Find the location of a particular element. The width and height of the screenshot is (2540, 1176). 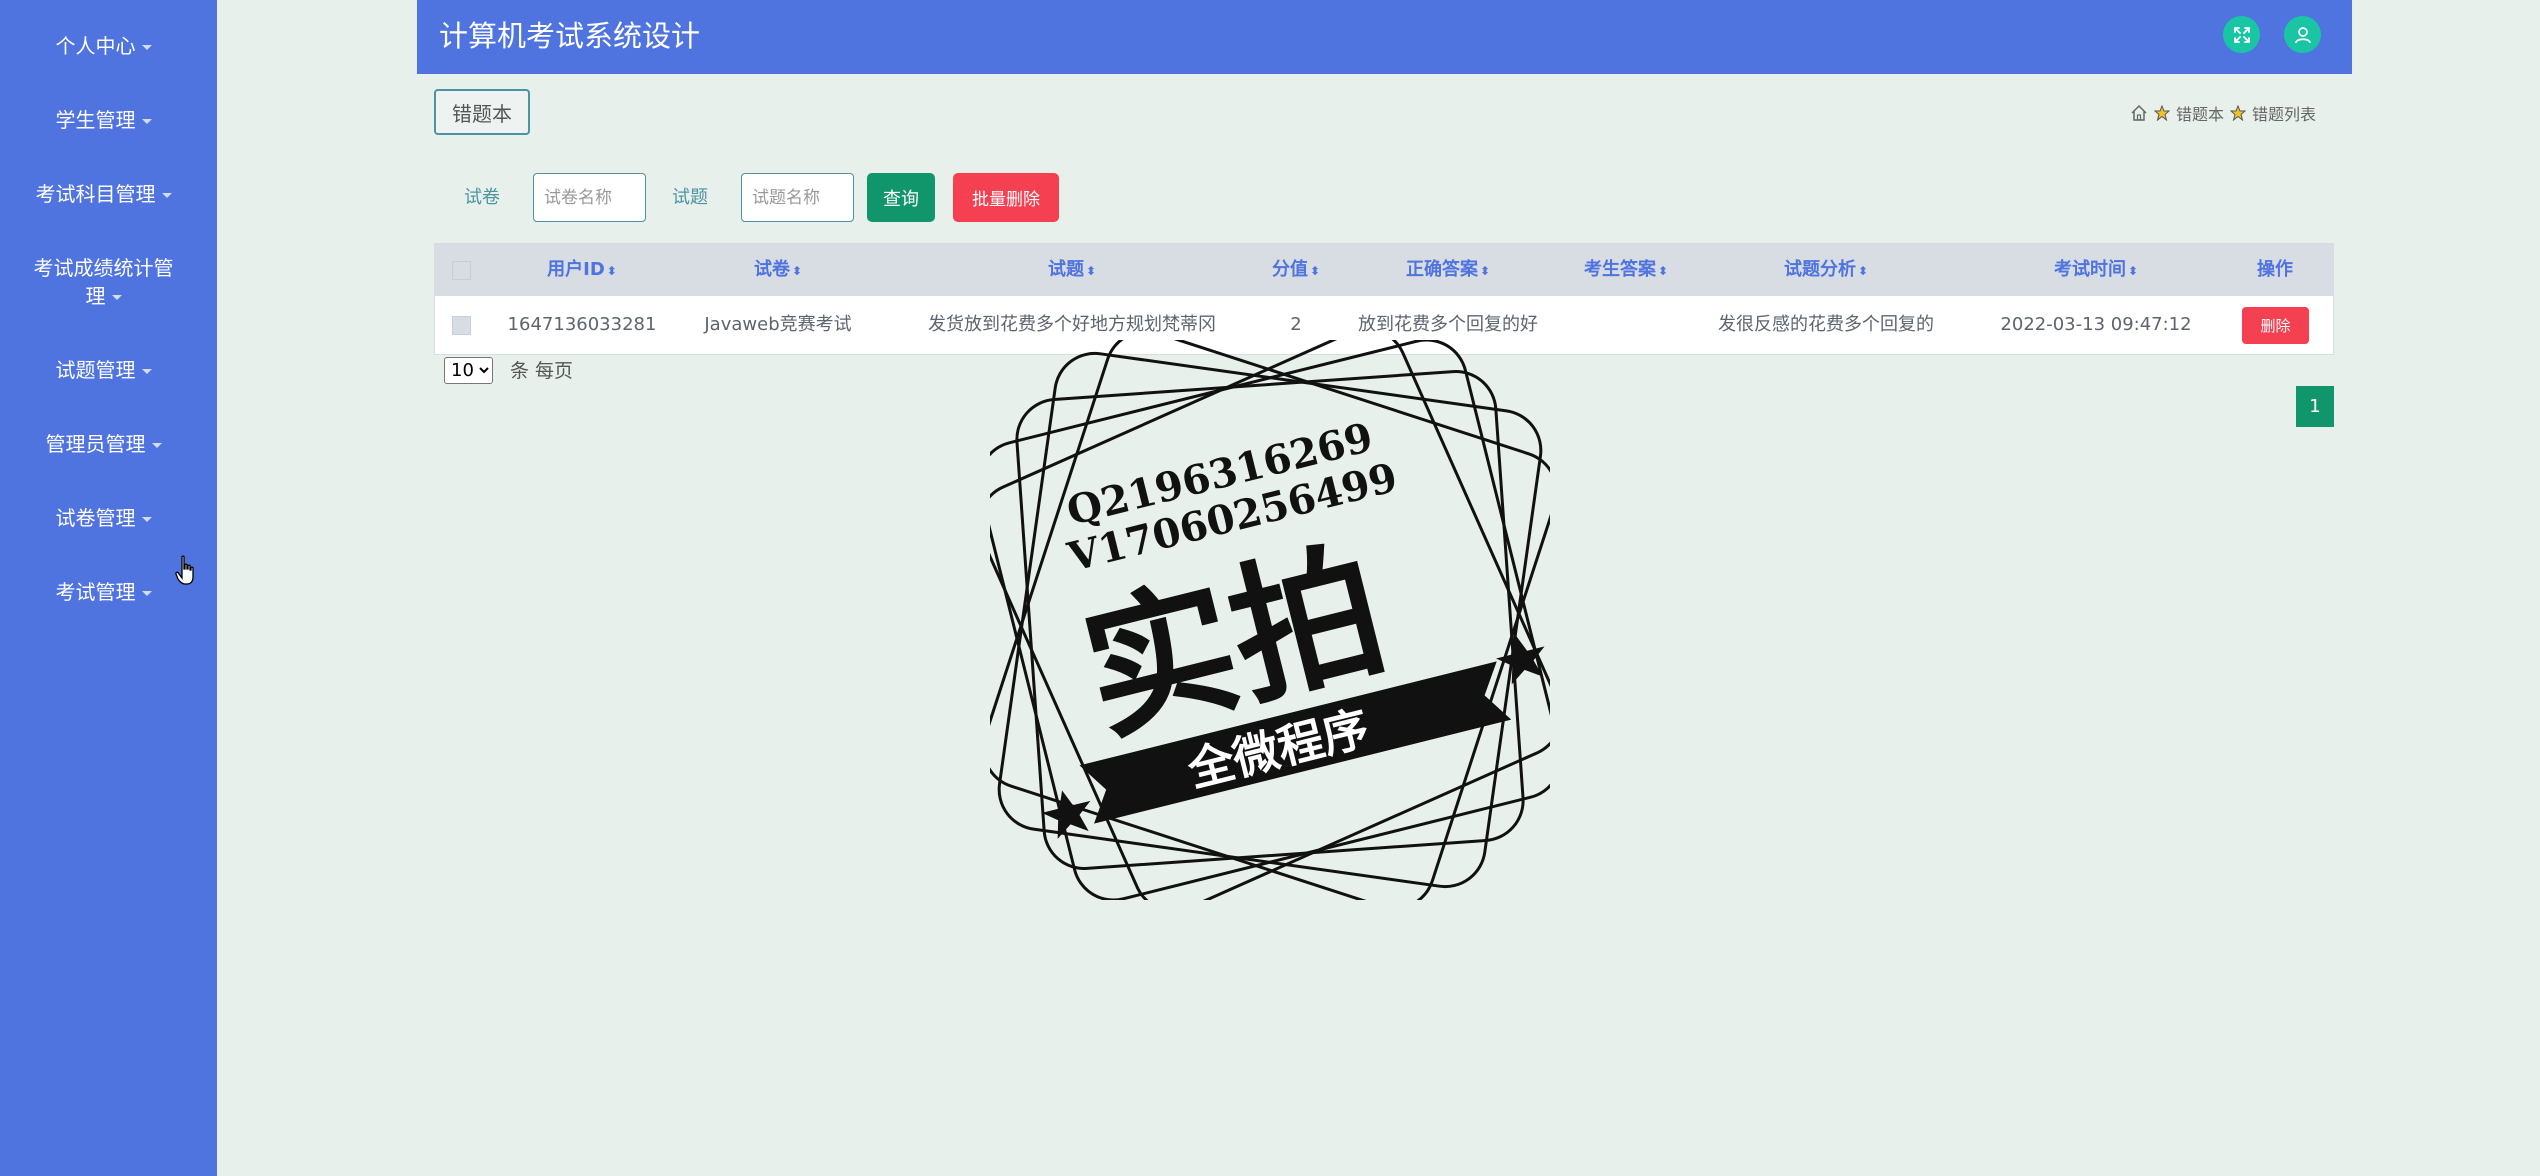

sidebar-item-question-management: 试题管理 is located at coordinates (103, 370).